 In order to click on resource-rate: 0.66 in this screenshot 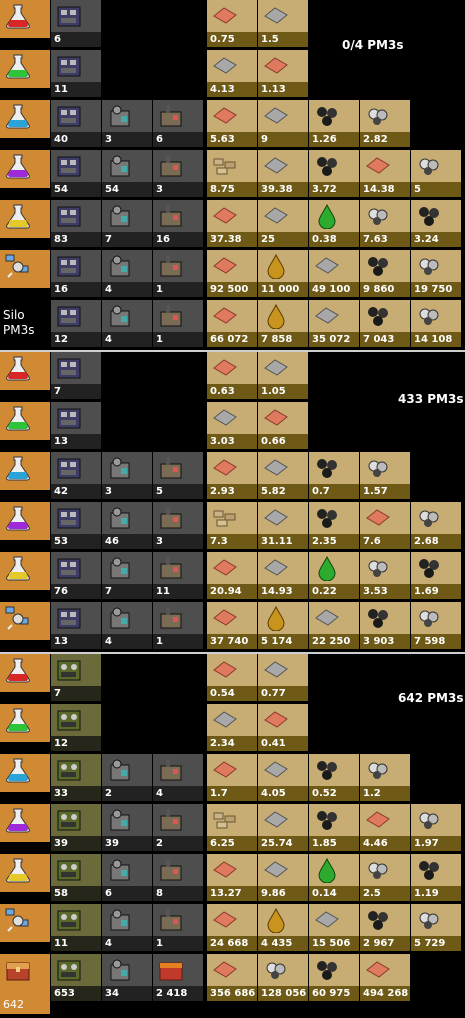, I will do `click(273, 441)`.